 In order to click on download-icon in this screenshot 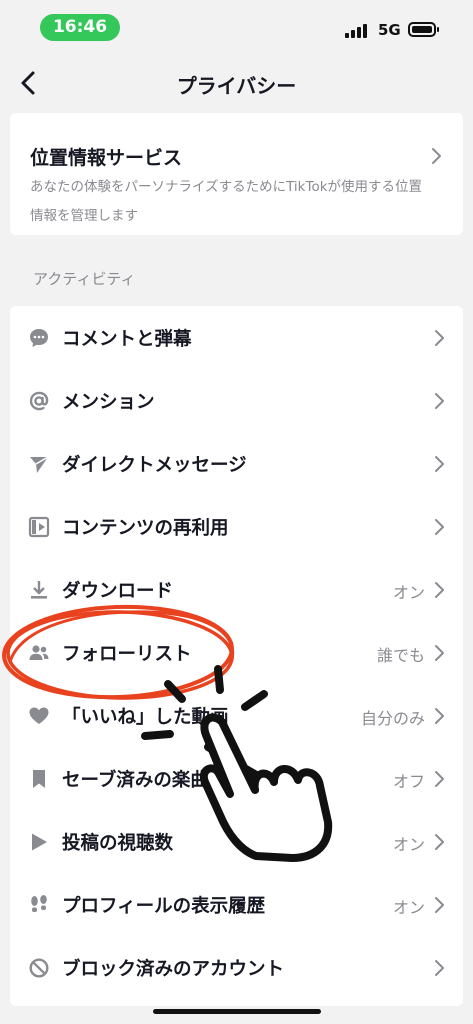, I will do `click(39, 590)`.